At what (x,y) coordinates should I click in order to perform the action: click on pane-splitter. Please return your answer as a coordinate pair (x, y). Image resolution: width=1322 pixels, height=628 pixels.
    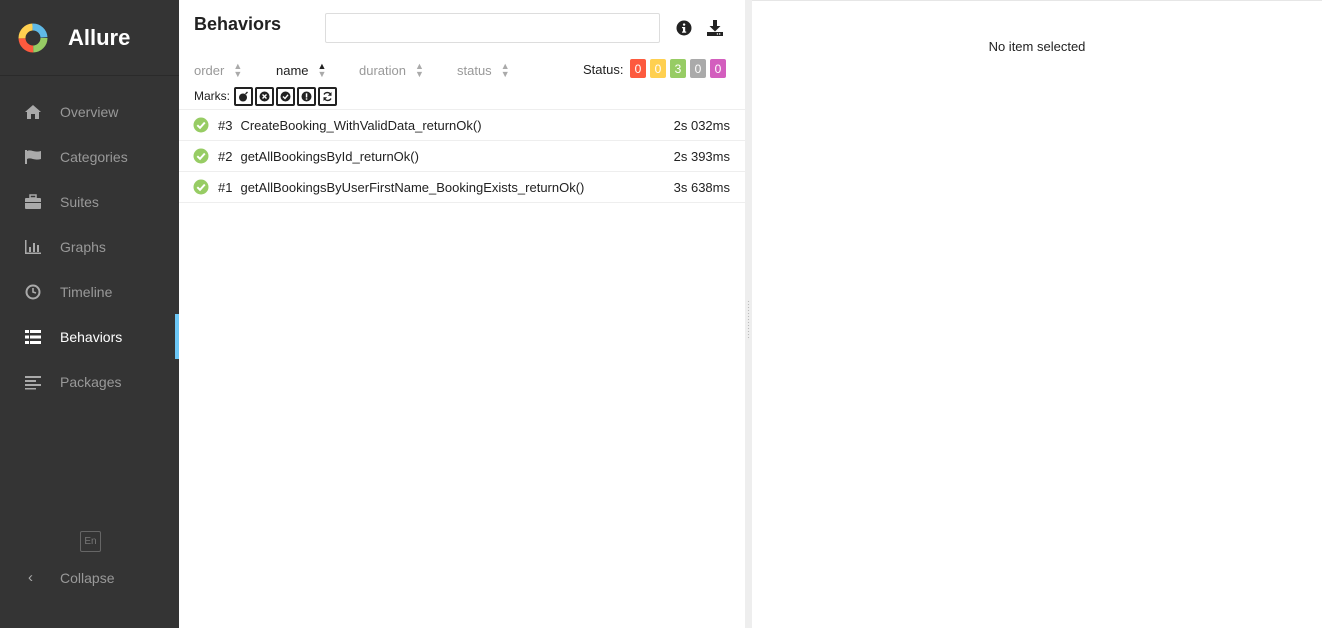
    Looking at the image, I should click on (748, 314).